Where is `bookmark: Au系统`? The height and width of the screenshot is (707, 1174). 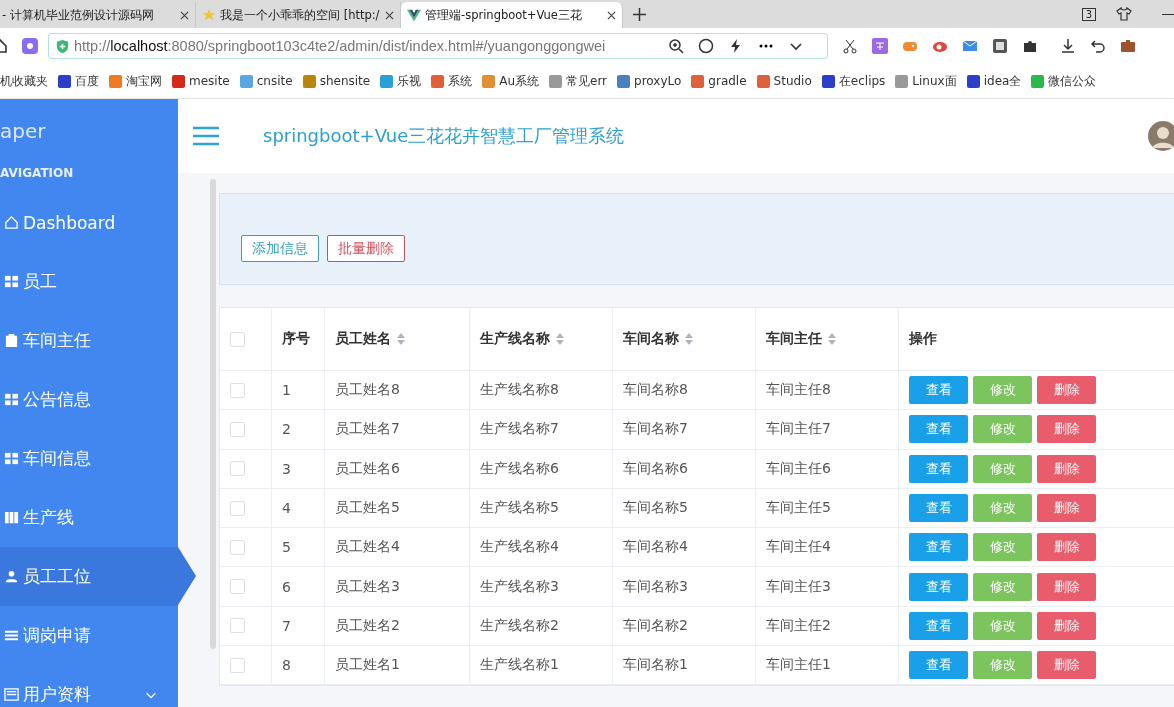
bookmark: Au系统 is located at coordinates (510, 81).